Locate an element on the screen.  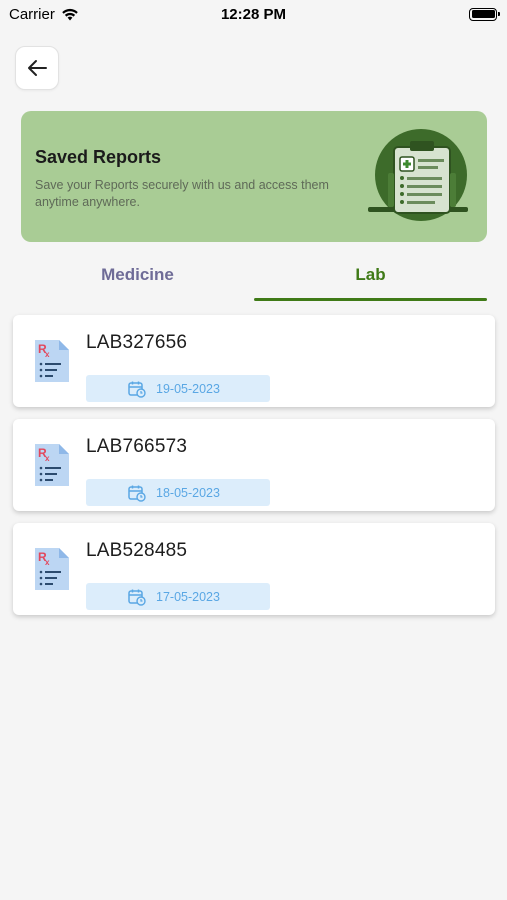
wifi-icon is located at coordinates (70, 14).